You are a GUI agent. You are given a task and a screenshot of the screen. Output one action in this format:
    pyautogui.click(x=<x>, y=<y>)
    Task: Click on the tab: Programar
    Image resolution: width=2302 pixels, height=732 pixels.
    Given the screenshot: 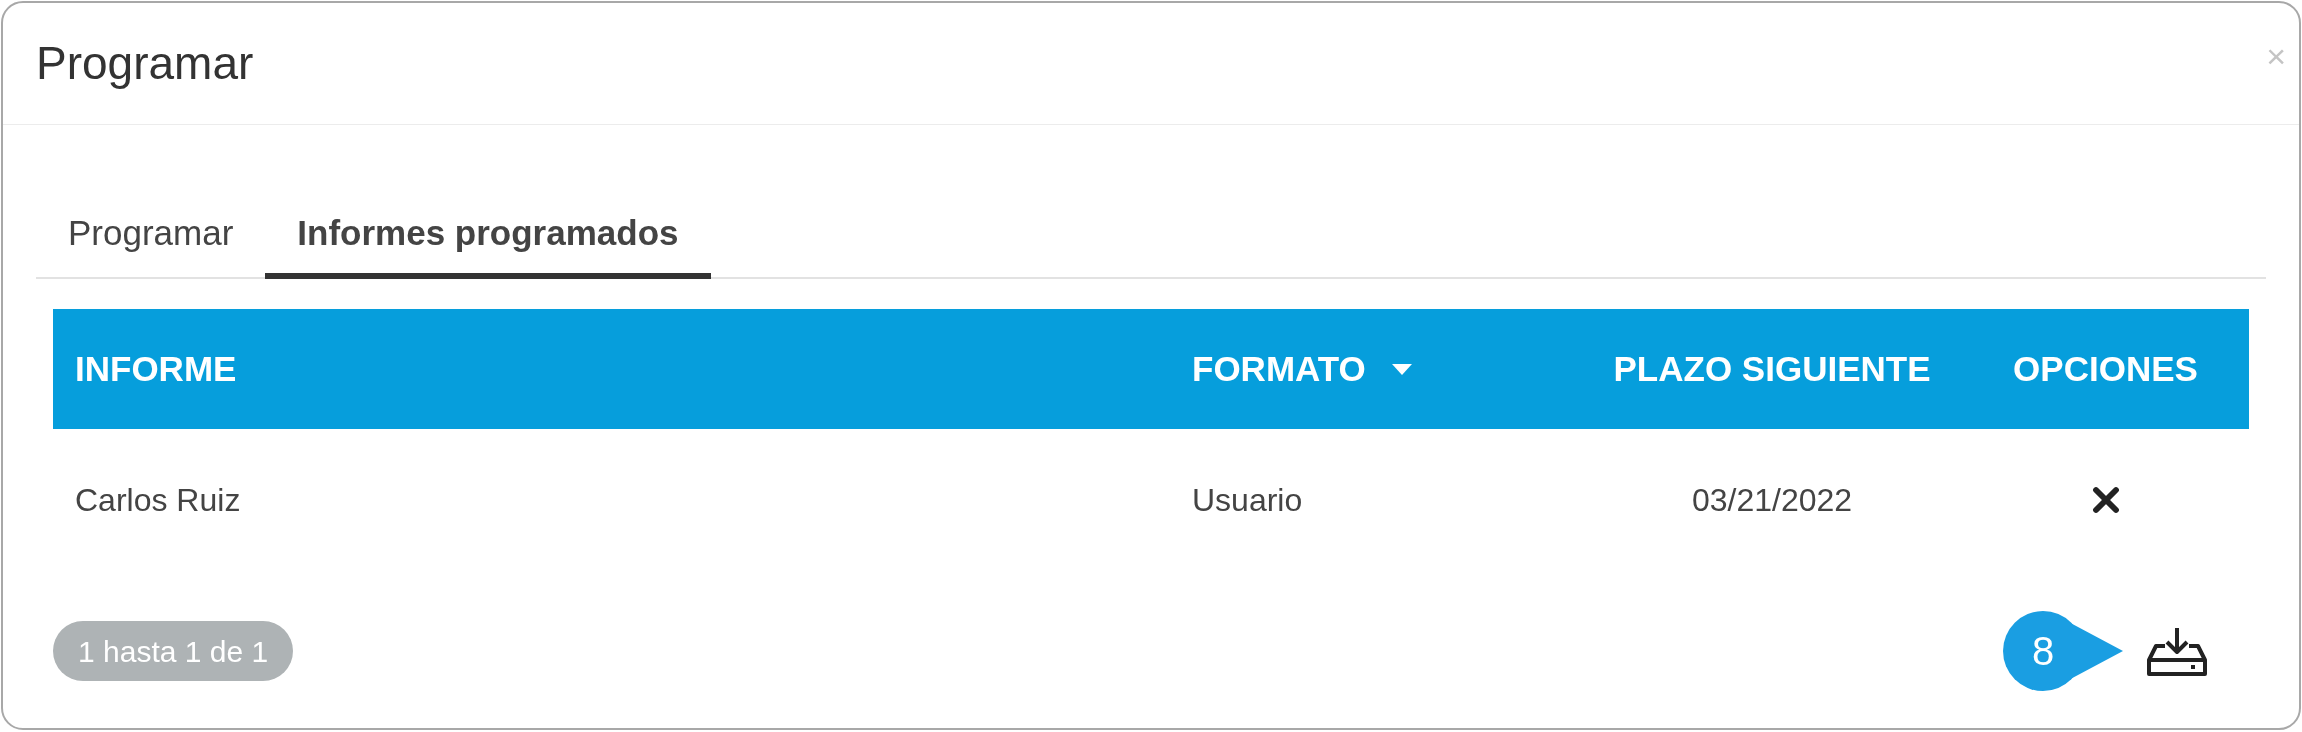 What is the action you would take?
    pyautogui.click(x=151, y=236)
    